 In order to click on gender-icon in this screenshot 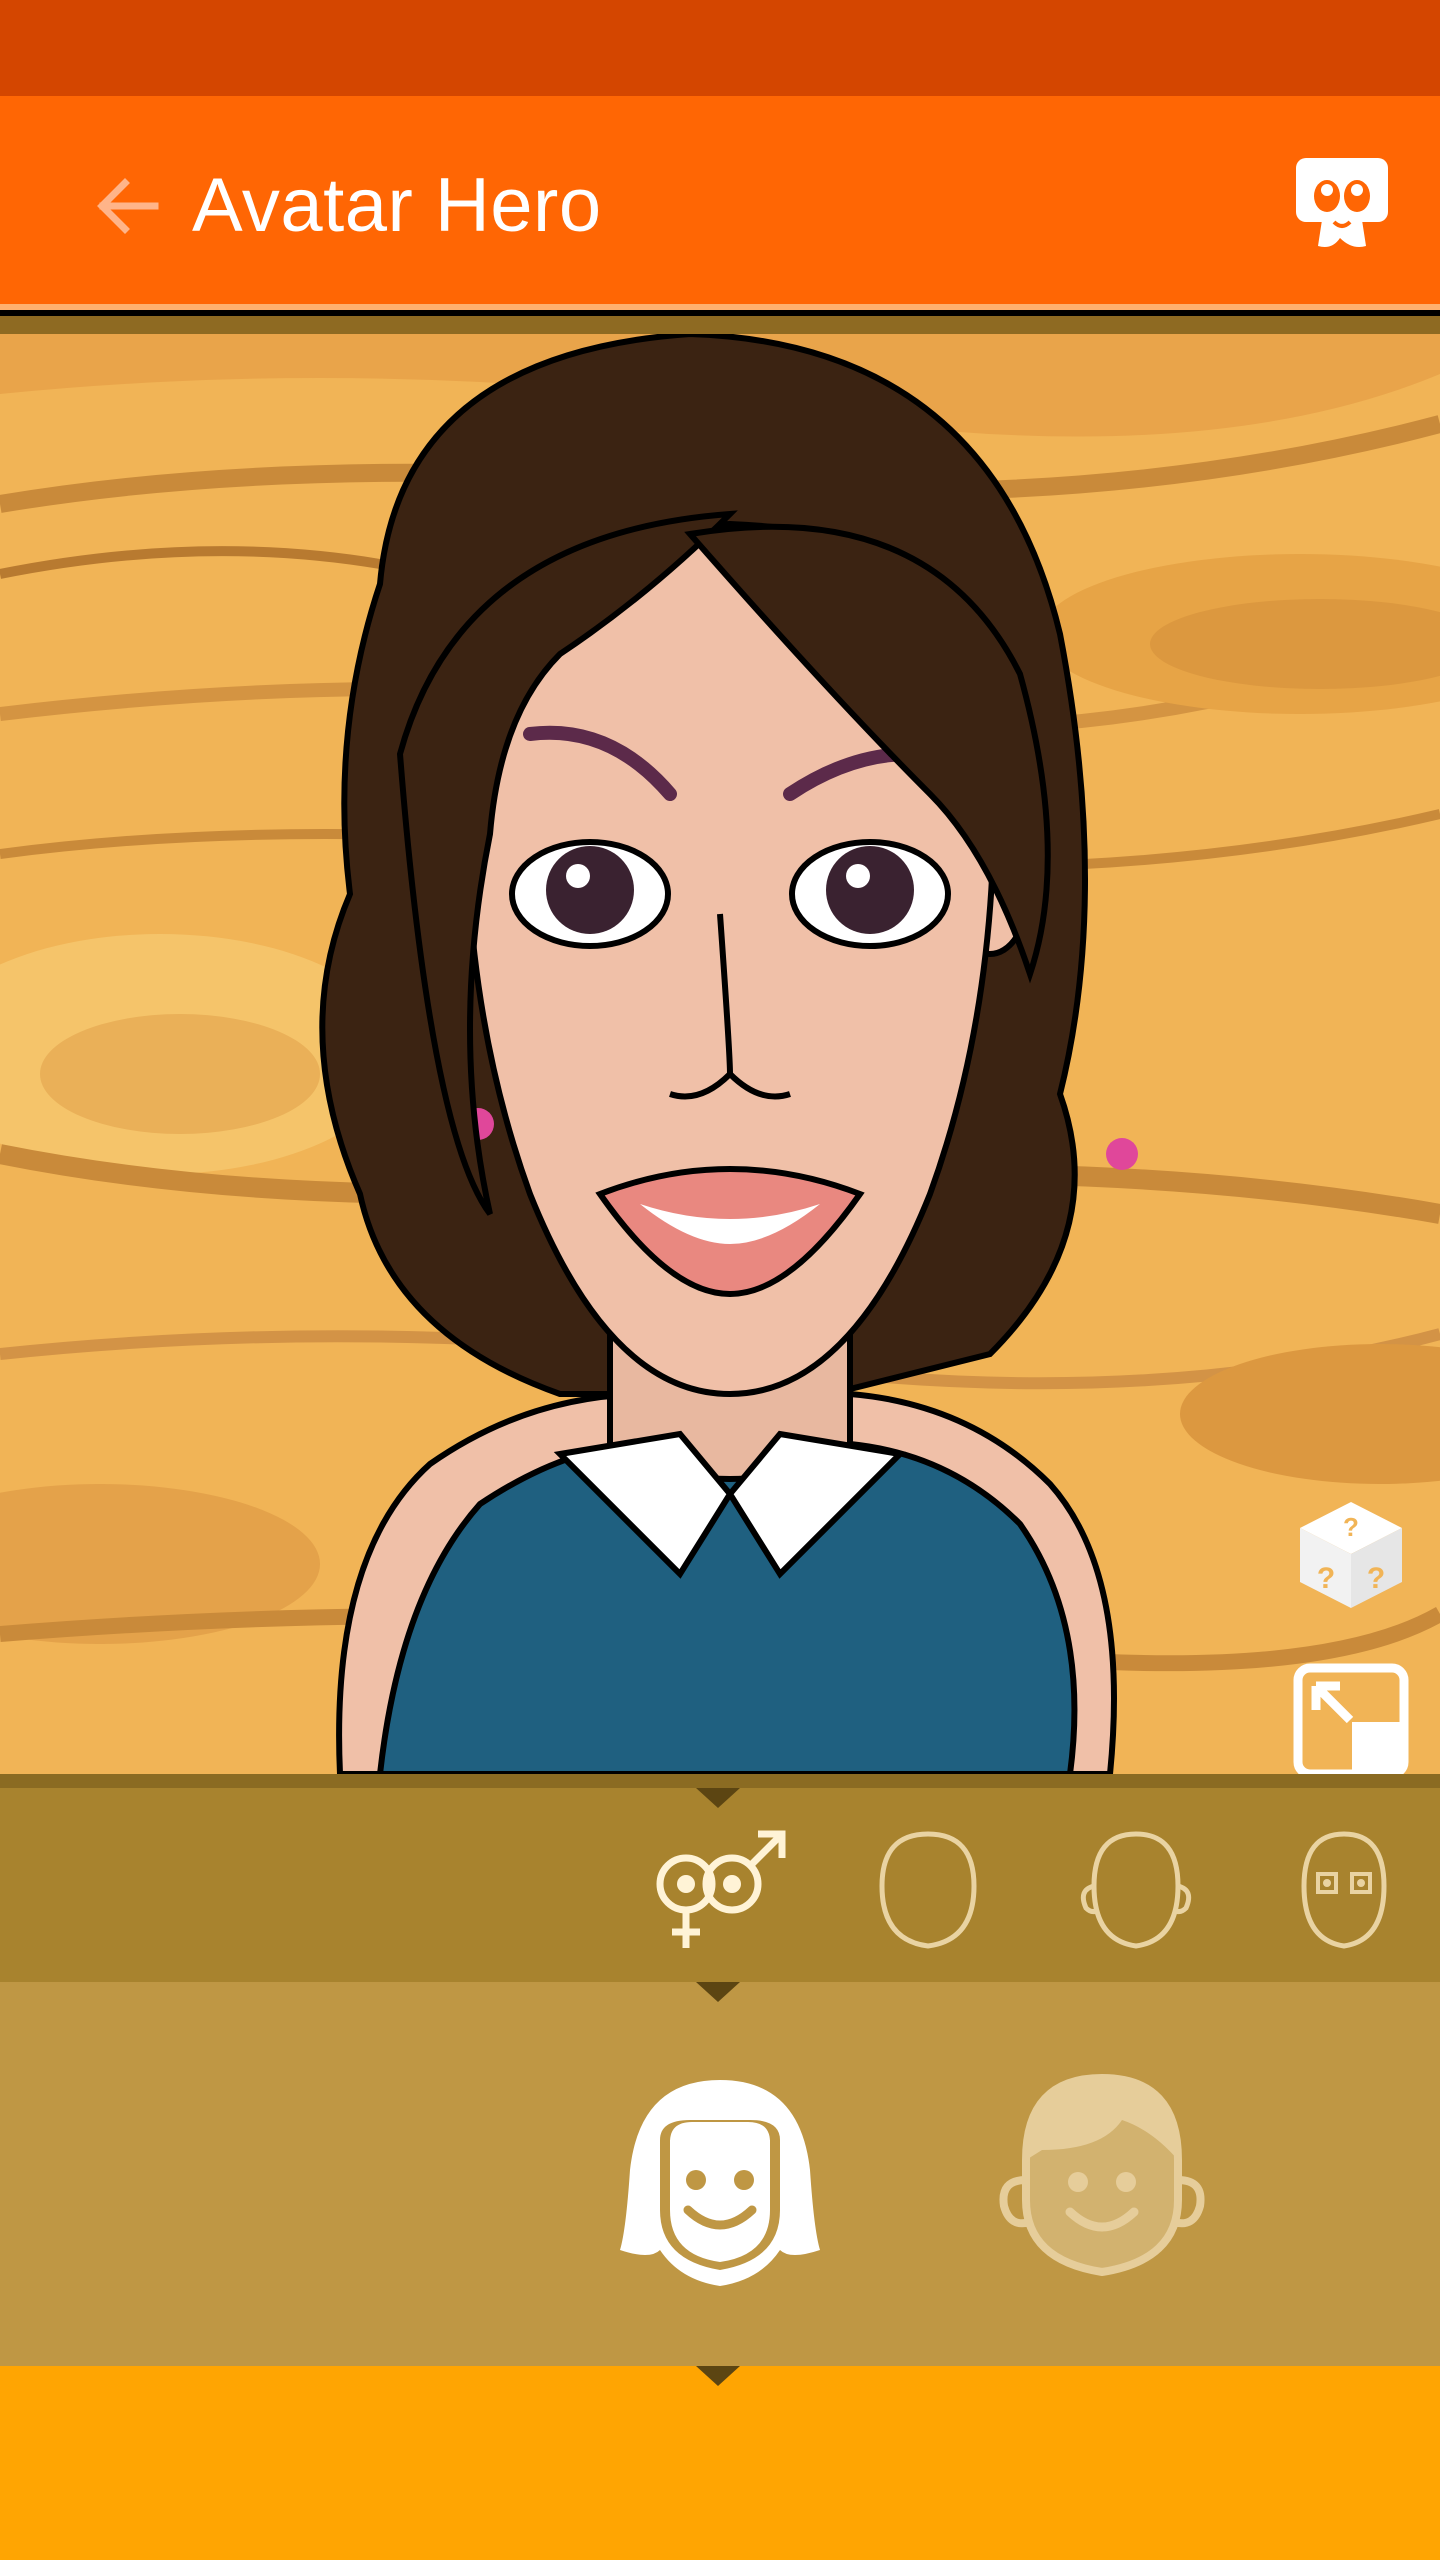, I will do `click(721, 1889)`.